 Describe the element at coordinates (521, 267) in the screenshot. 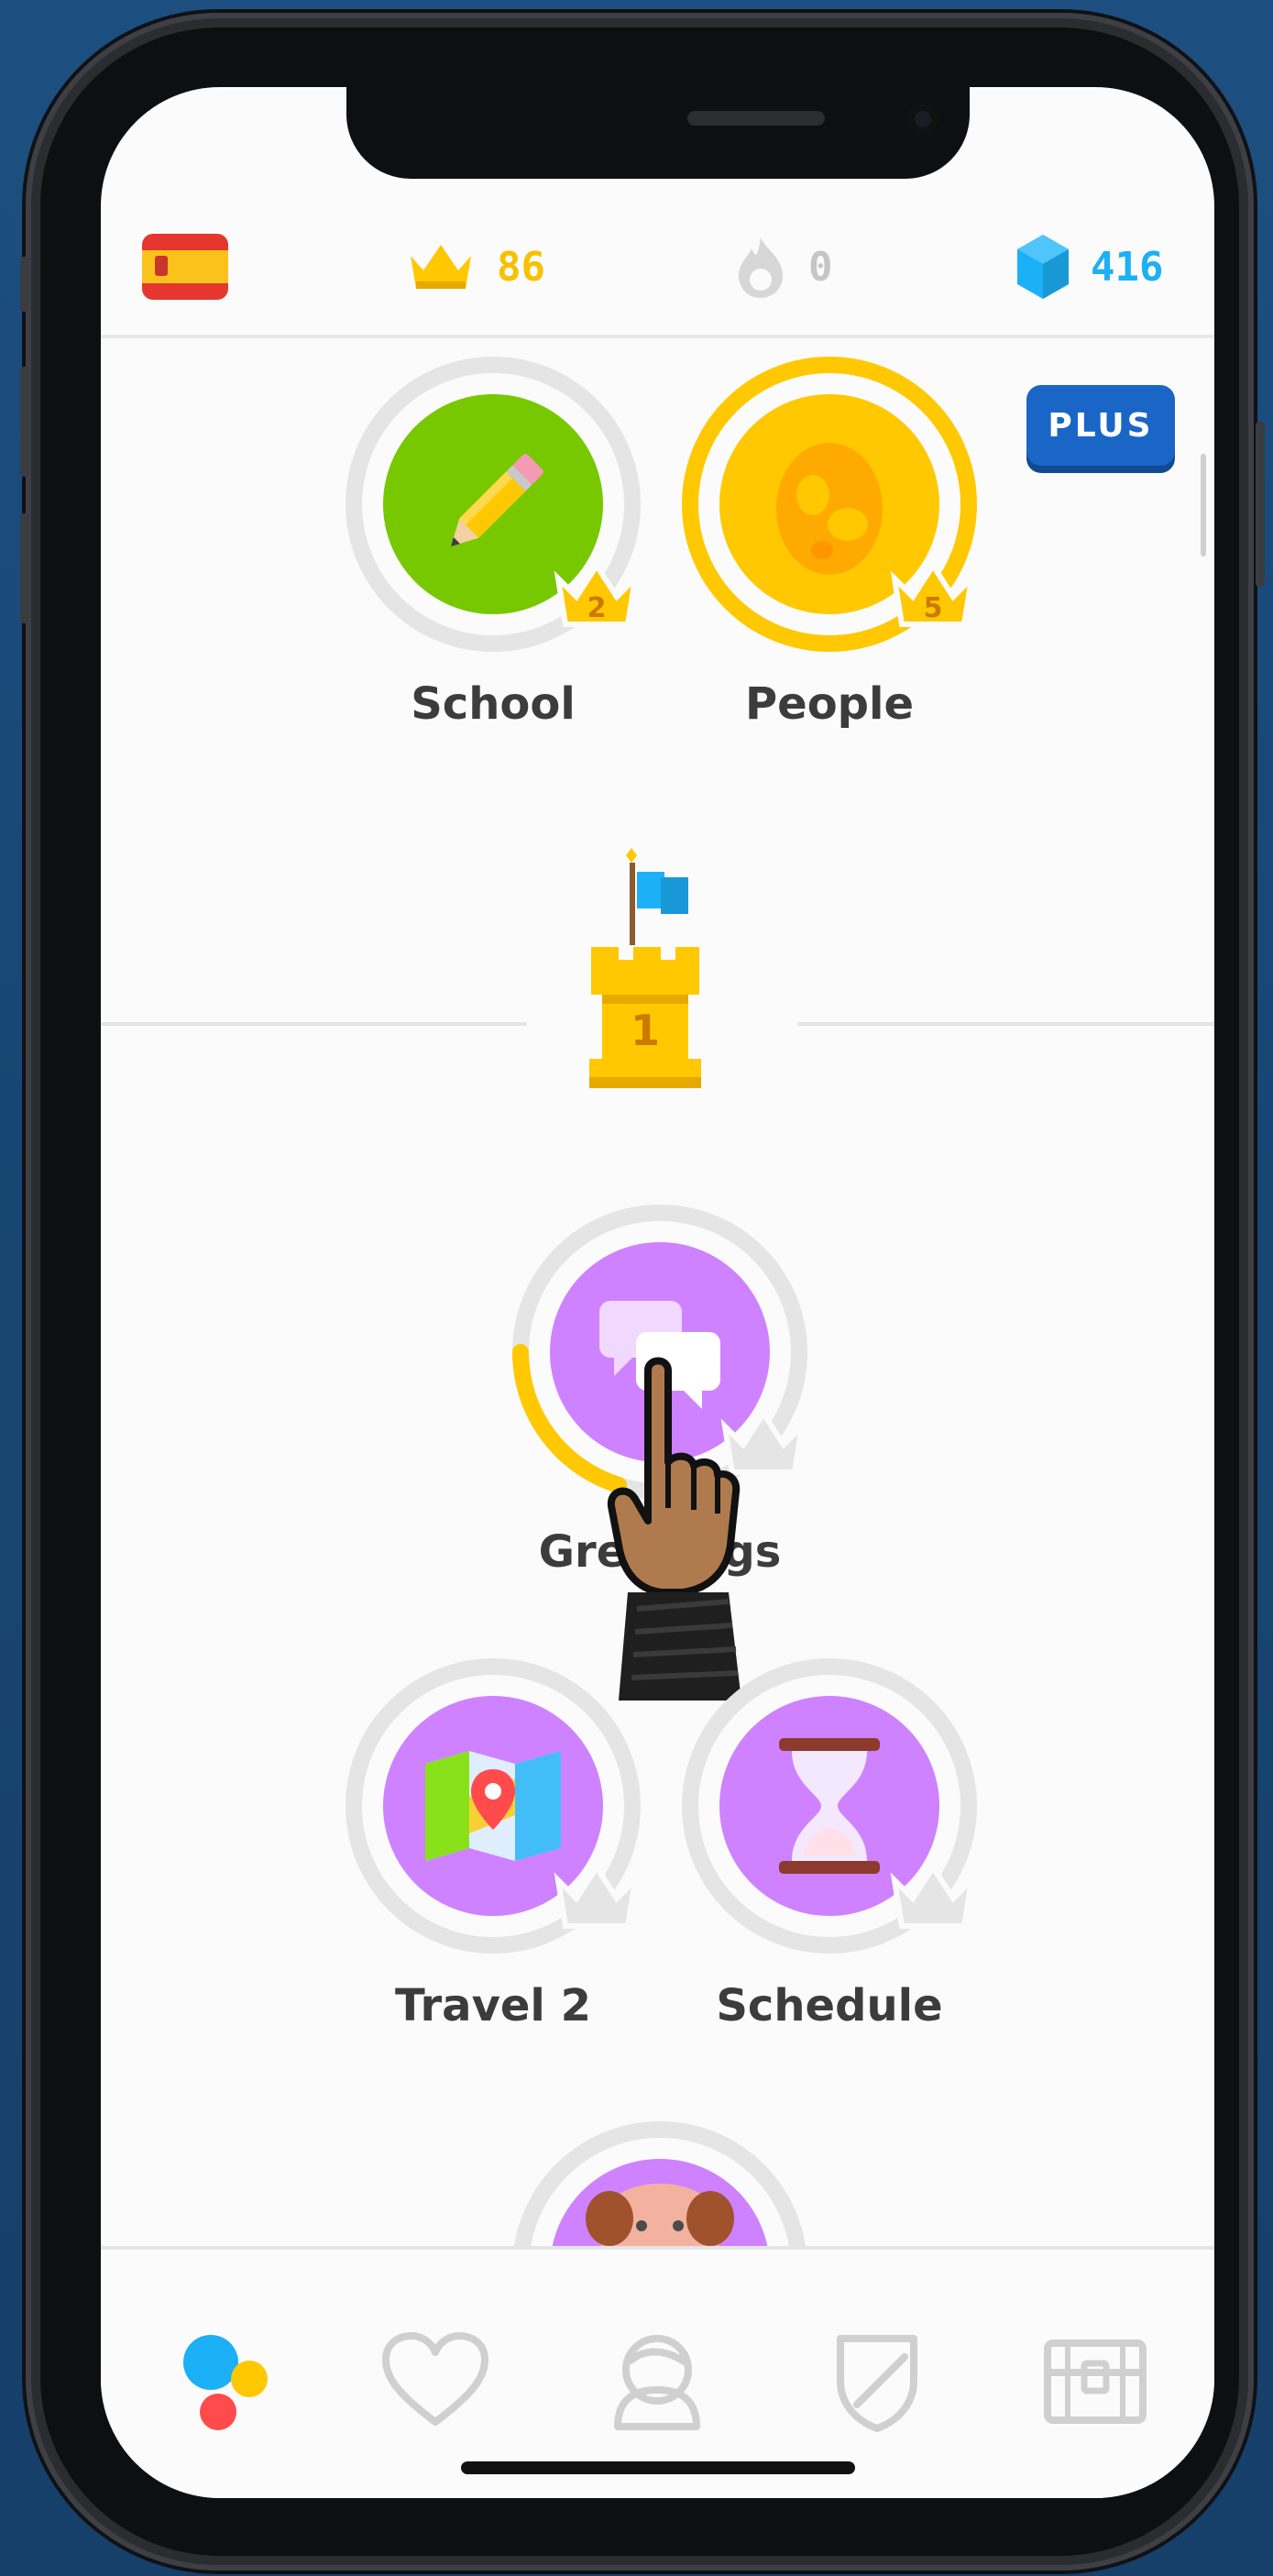

I see `crown-count-value: 86` at that location.